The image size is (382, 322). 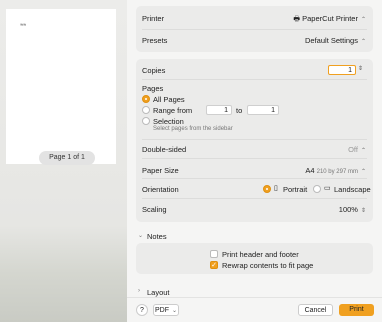 What do you see at coordinates (348, 209) in the screenshot?
I see `scaling-value: 100%` at bounding box center [348, 209].